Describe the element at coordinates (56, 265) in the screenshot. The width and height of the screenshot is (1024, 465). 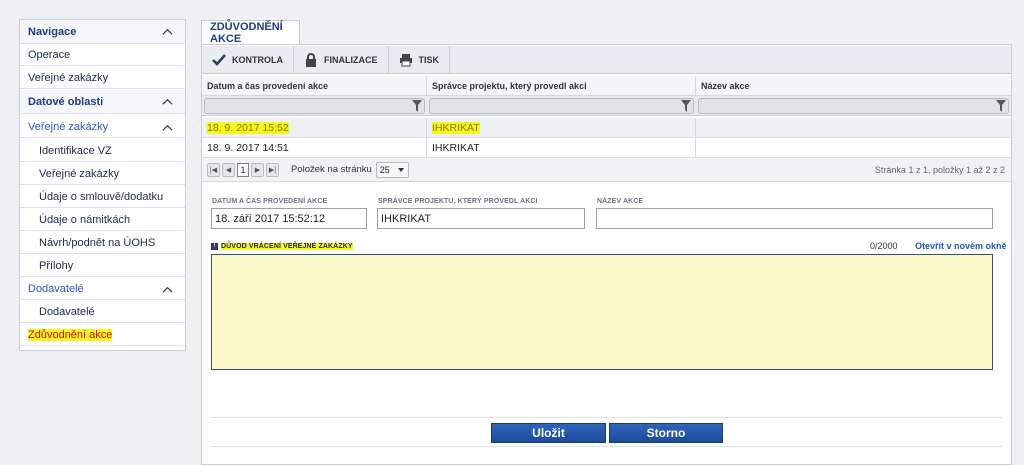
I see `sidebar-item-label: Přílohy` at that location.